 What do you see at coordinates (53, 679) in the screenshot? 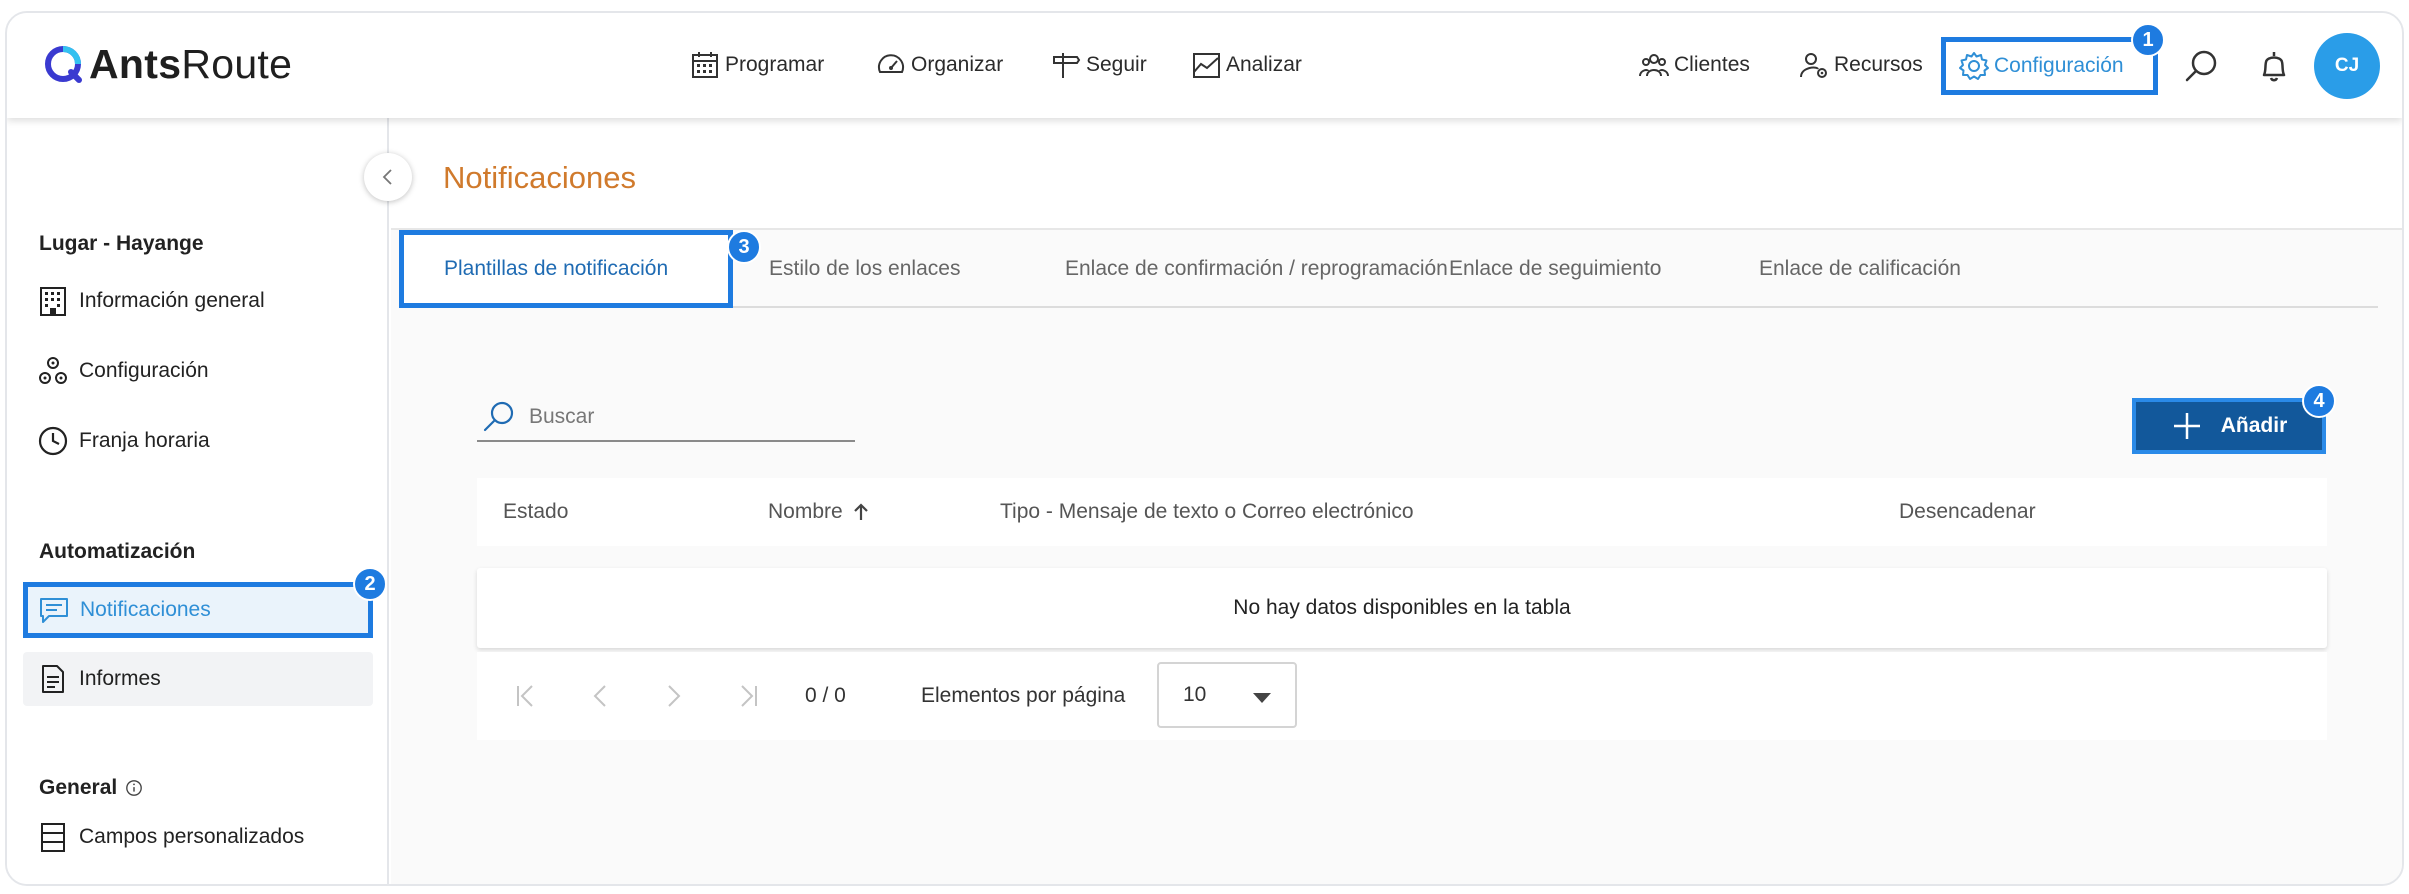
I see `document-icon` at bounding box center [53, 679].